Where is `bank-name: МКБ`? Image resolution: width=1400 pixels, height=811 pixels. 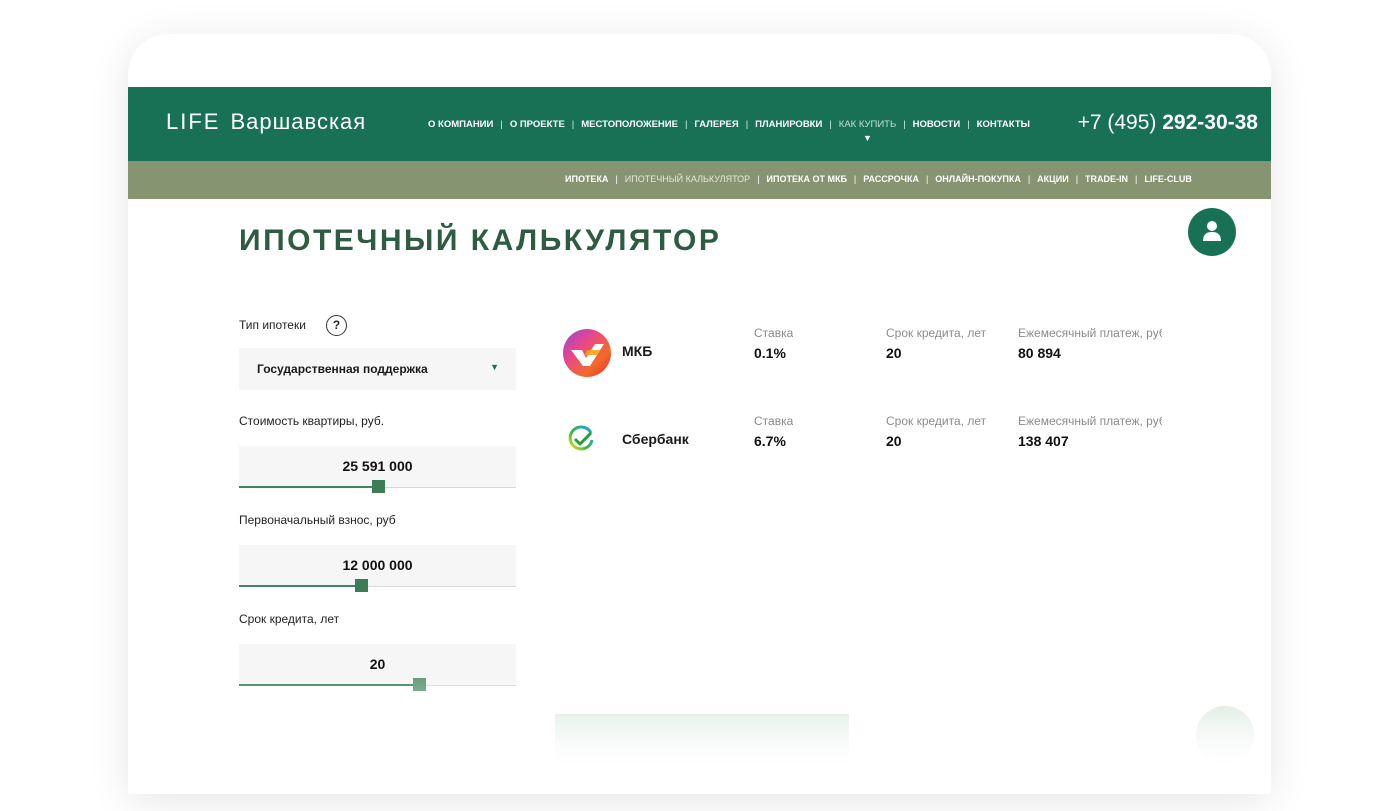 bank-name: МКБ is located at coordinates (637, 351).